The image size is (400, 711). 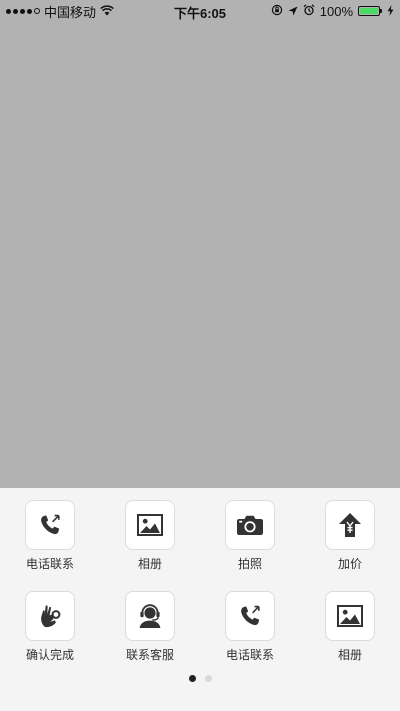 What do you see at coordinates (49, 655) in the screenshot?
I see `action-label: 确认完成` at bounding box center [49, 655].